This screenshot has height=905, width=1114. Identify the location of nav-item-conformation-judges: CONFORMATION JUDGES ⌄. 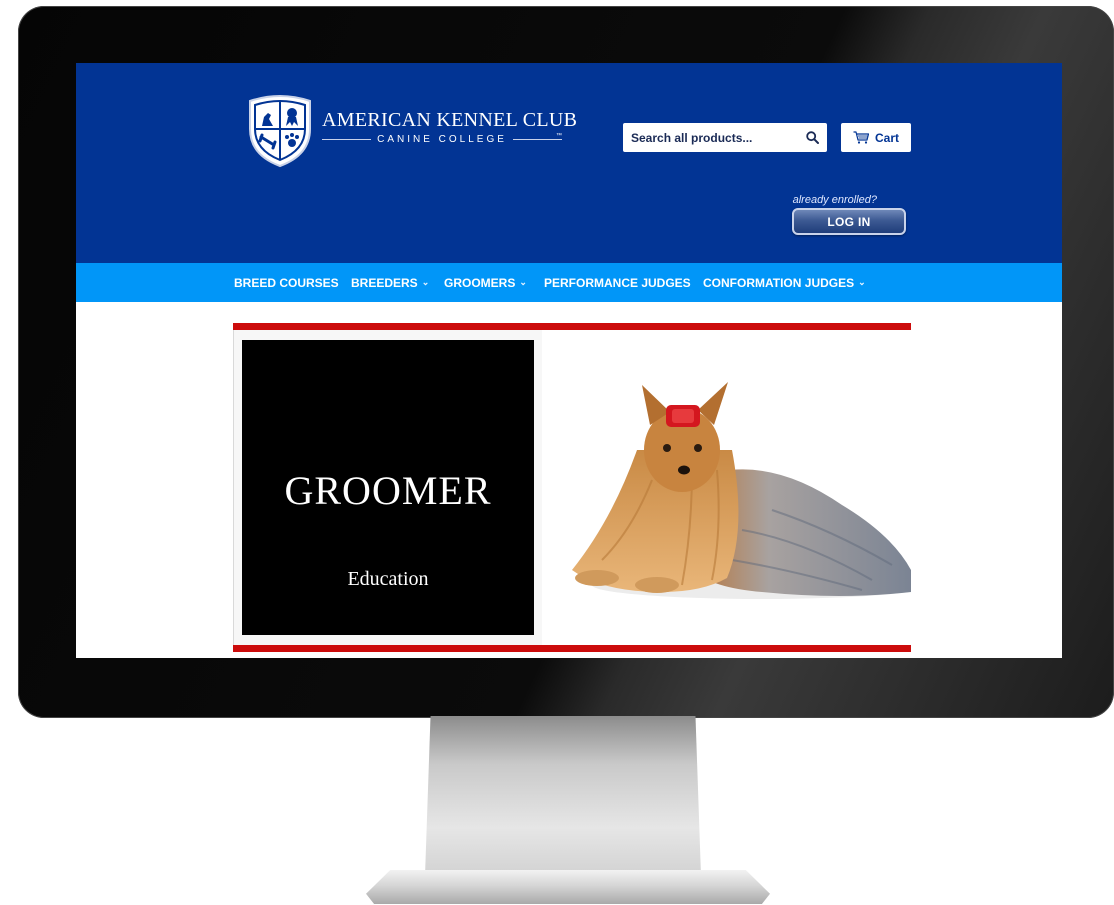
(784, 282).